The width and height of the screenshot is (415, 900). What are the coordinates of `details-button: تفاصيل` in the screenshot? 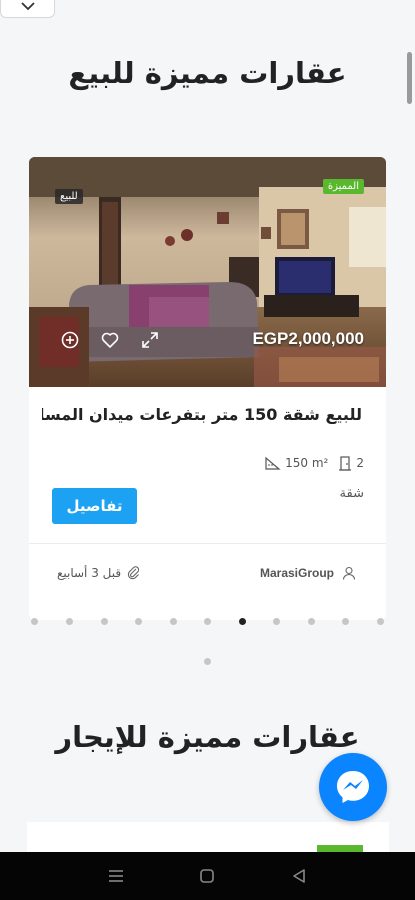 It's located at (94, 506).